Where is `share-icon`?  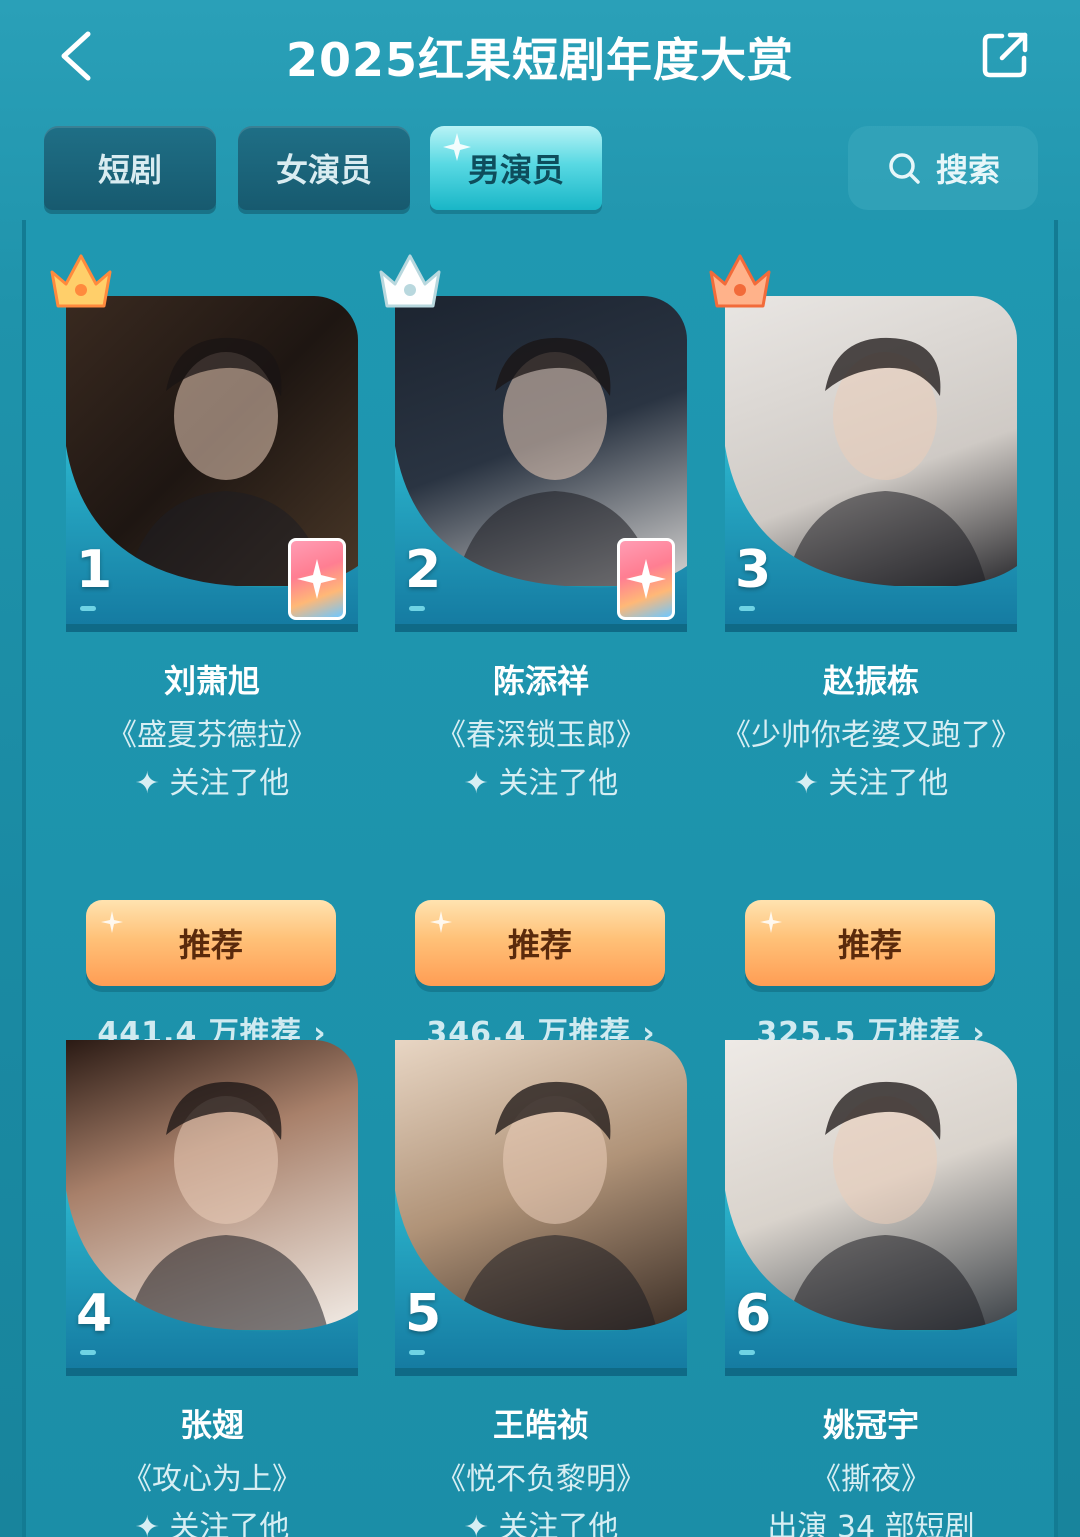 share-icon is located at coordinates (1005, 55).